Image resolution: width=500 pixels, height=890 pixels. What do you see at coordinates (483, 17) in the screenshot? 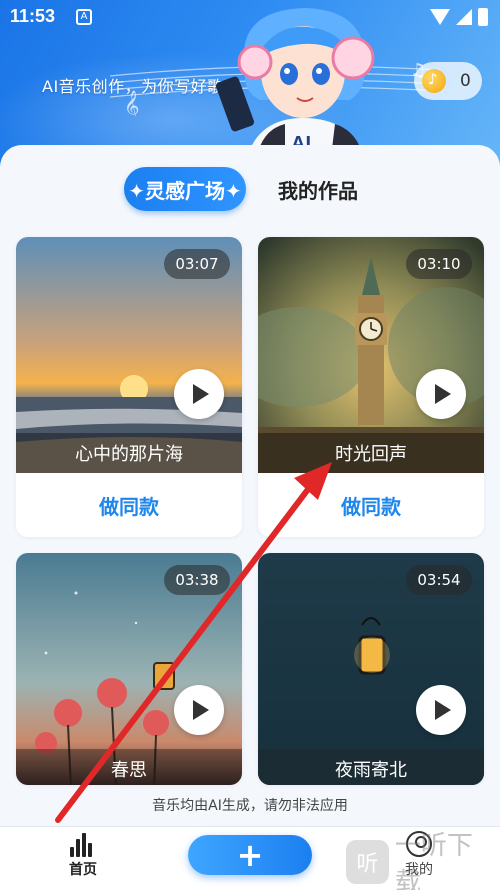
I see `battery-icon` at bounding box center [483, 17].